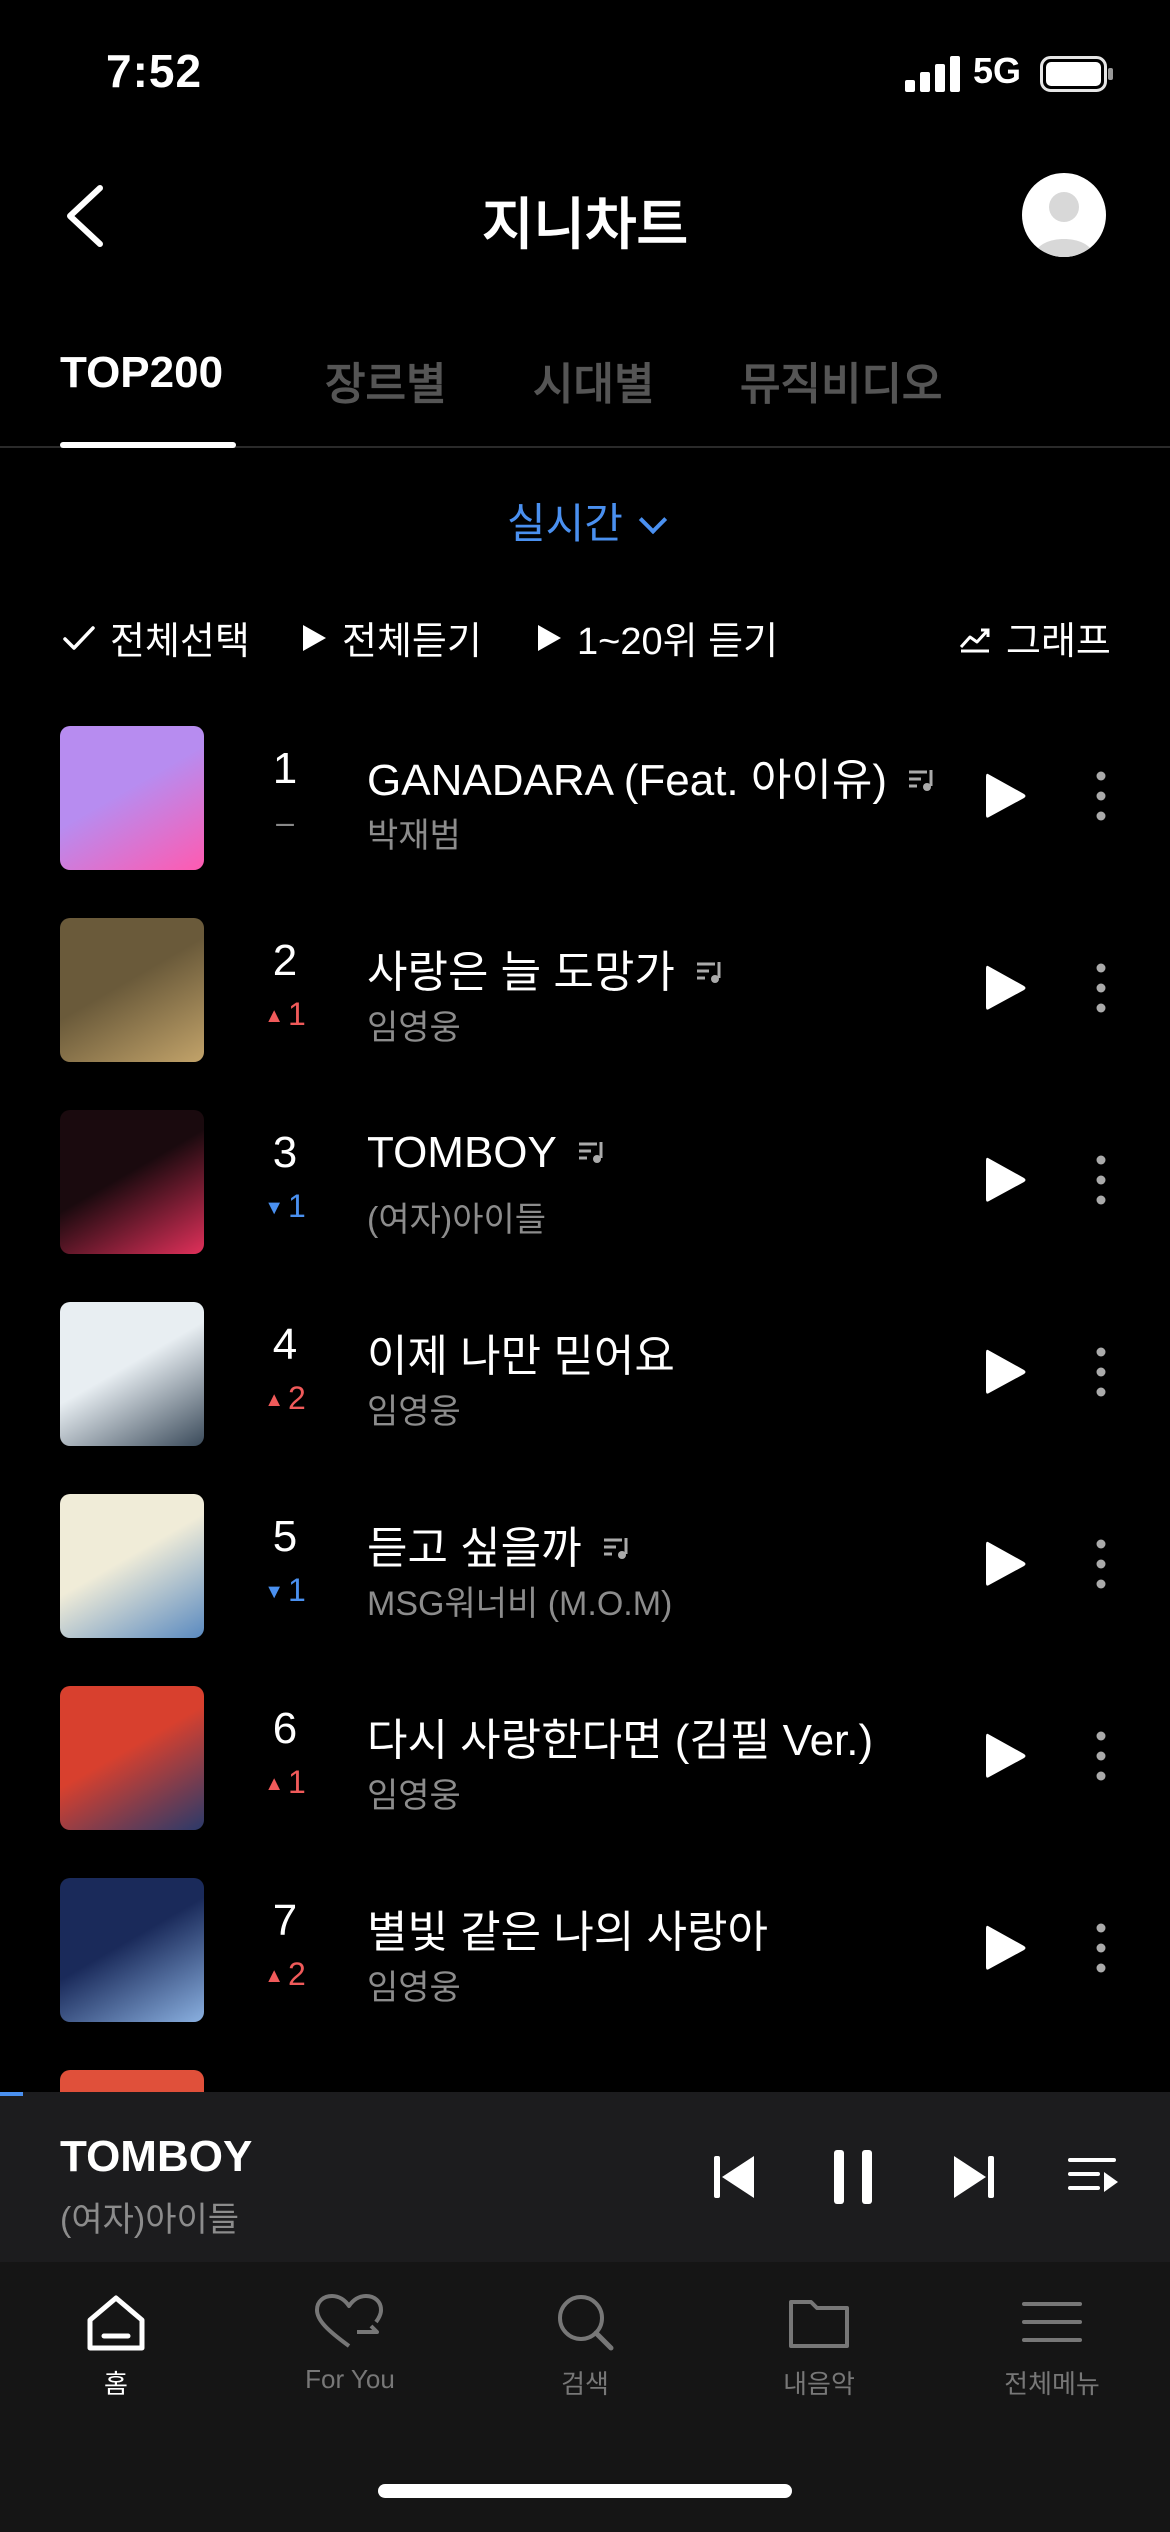 Image resolution: width=1170 pixels, height=2532 pixels. I want to click on rank-number: 1, so click(285, 768).